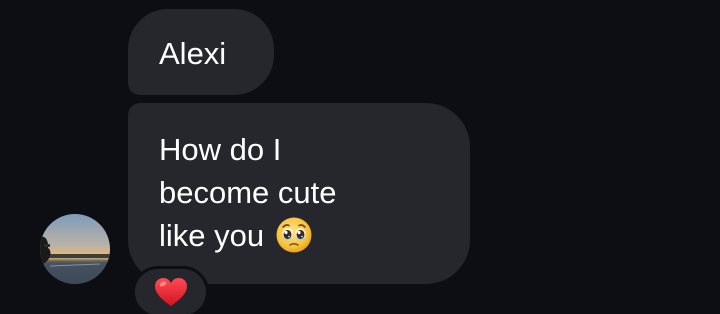 This screenshot has width=720, height=314. What do you see at coordinates (212, 235) in the screenshot?
I see `message-line-text: like you` at bounding box center [212, 235].